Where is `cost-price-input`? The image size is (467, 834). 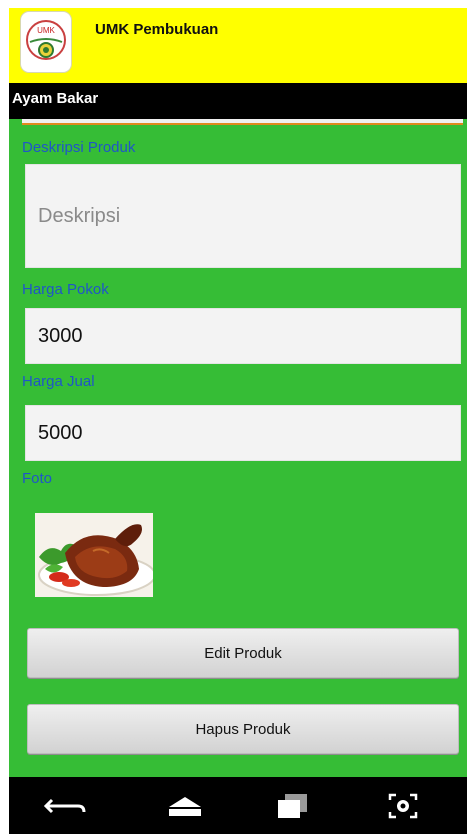
cost-price-input is located at coordinates (243, 336).